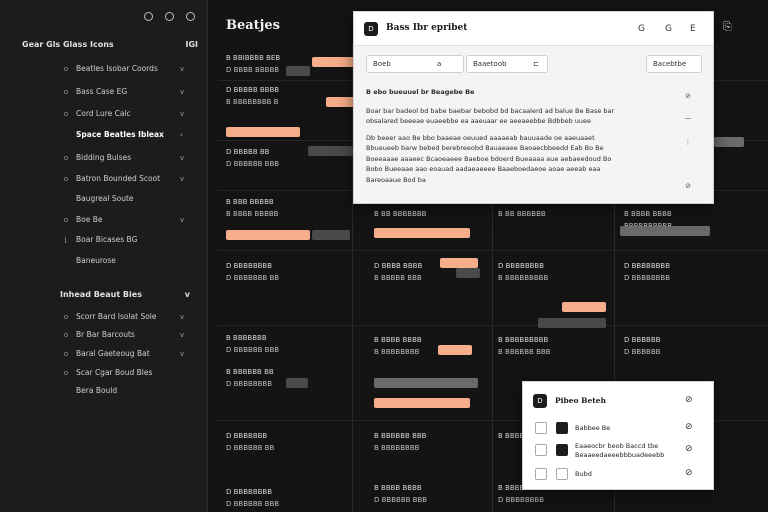 Image resolution: width=768 pixels, height=512 pixels. I want to click on maximize-icon, so click(169, 16).